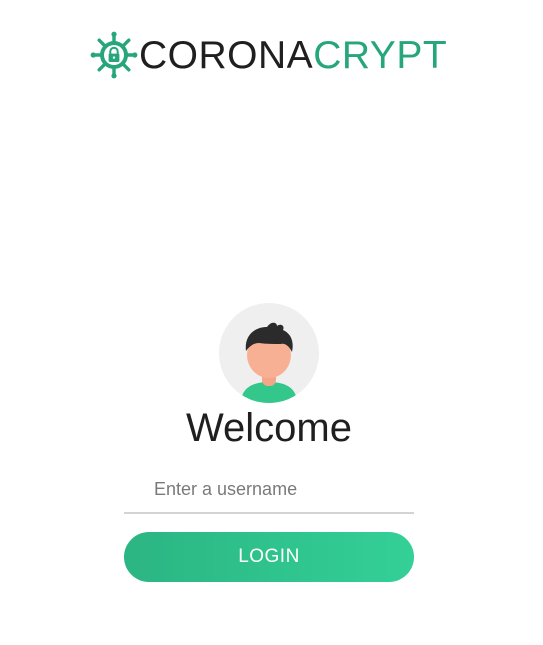  I want to click on login-button: LOGIN, so click(269, 557).